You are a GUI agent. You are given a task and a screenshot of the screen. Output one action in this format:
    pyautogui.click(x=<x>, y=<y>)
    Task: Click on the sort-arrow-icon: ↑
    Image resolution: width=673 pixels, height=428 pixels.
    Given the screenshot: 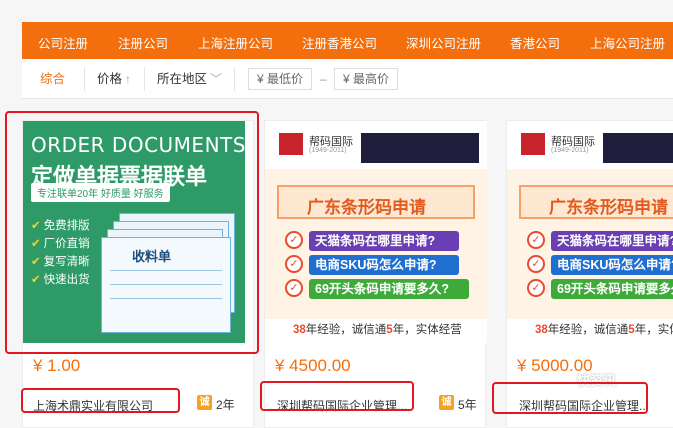 What is the action you would take?
    pyautogui.click(x=128, y=79)
    